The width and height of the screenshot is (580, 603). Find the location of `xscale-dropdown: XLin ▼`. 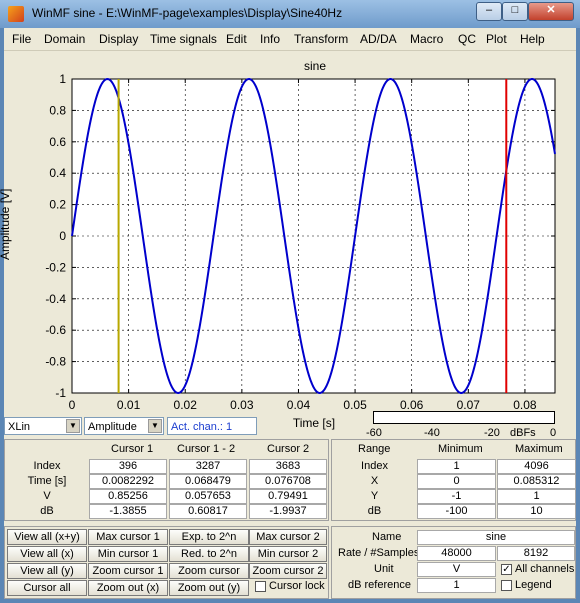

xscale-dropdown: XLin ▼ is located at coordinates (43, 426).